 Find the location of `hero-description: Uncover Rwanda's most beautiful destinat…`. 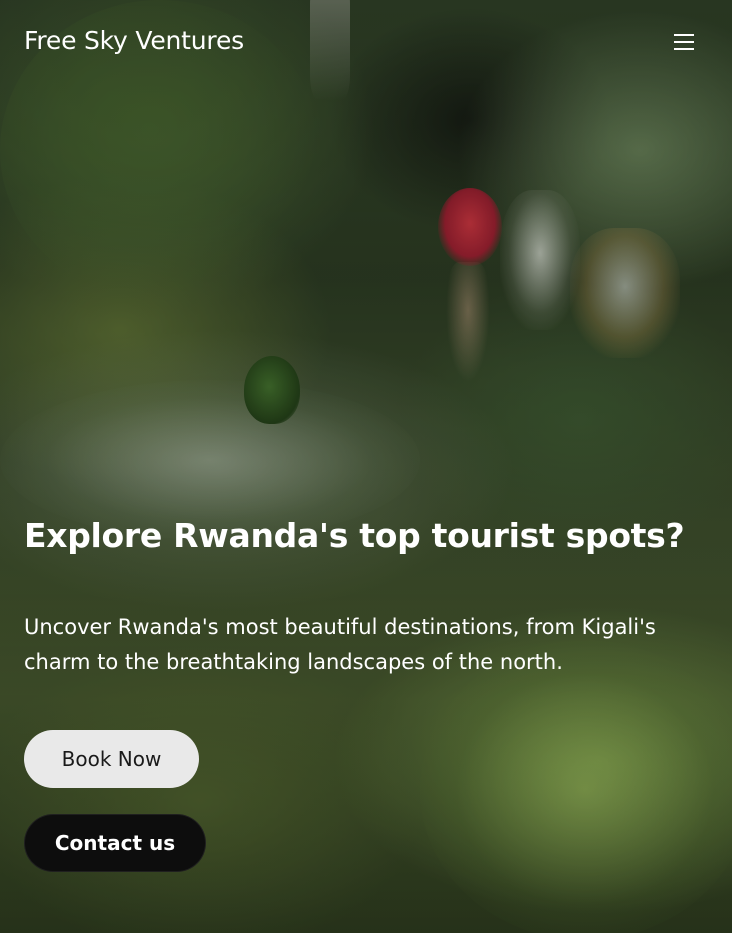

hero-description: Uncover Rwanda's most beautiful destinat… is located at coordinates (340, 644).